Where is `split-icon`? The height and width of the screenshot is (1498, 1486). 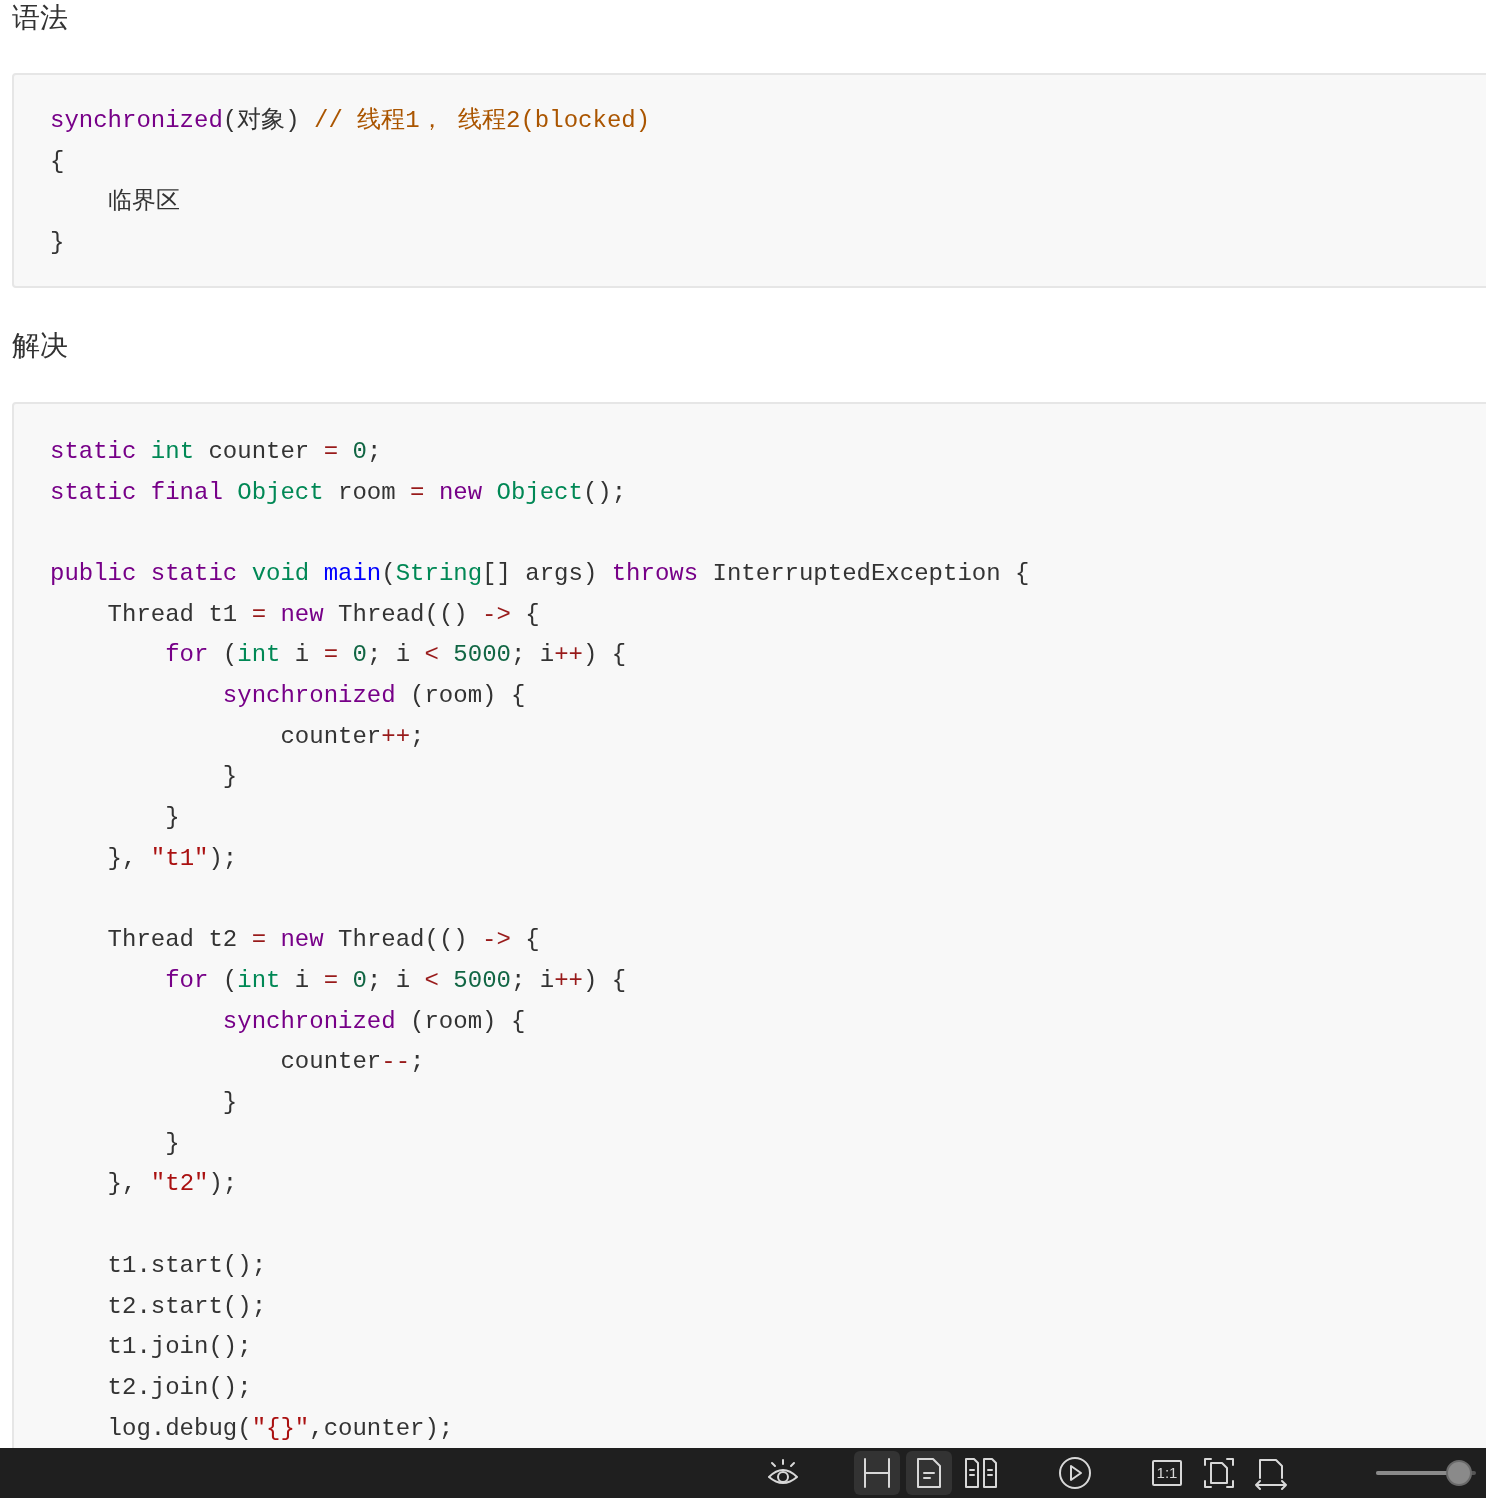 split-icon is located at coordinates (877, 1473).